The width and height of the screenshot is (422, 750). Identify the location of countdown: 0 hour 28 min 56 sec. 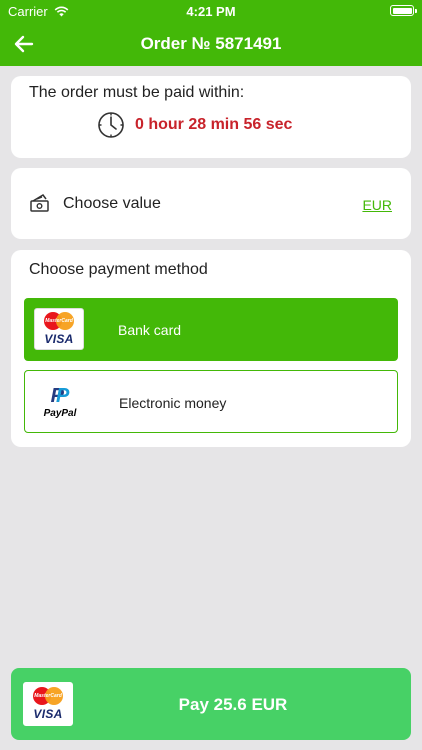
(194, 125).